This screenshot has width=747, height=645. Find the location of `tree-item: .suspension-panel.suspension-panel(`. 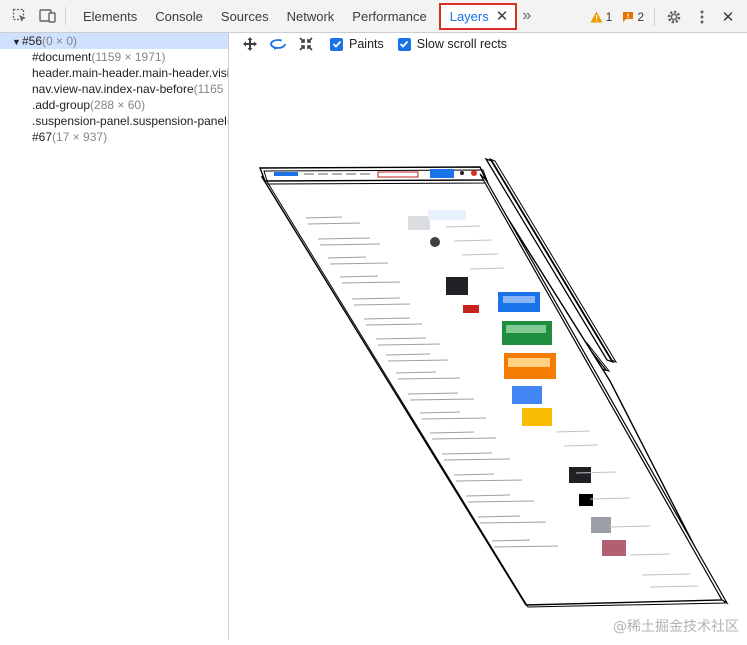

tree-item: .suspension-panel.suspension-panel( is located at coordinates (114, 121).